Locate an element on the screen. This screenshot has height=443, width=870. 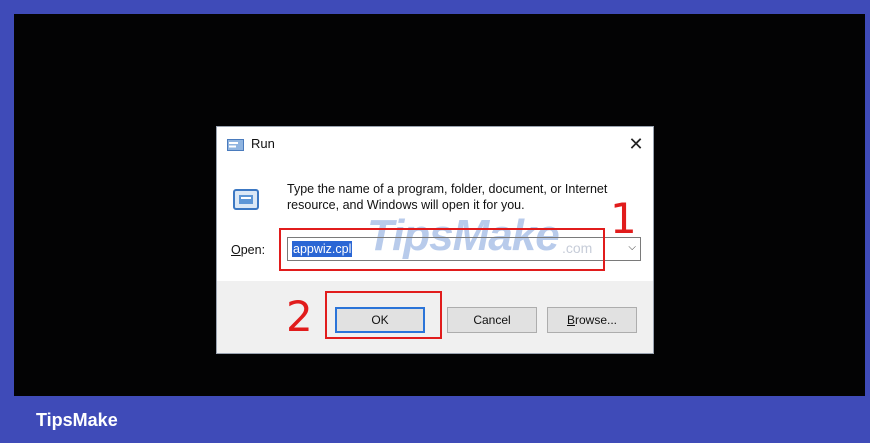
run-app-icon is located at coordinates (235, 144).